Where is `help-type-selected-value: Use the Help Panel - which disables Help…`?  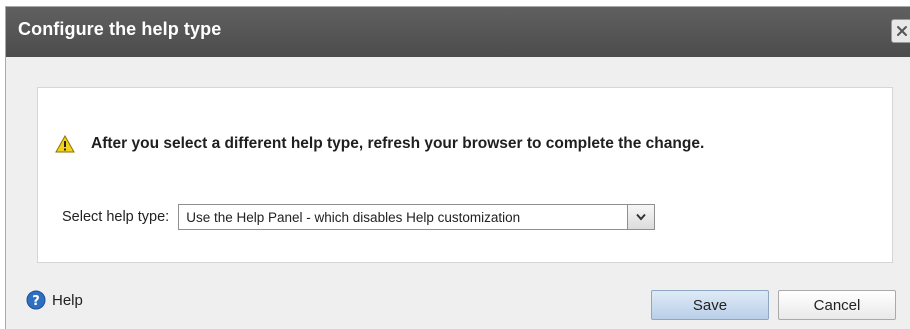
help-type-selected-value: Use the Help Panel - which disables Help… is located at coordinates (353, 217).